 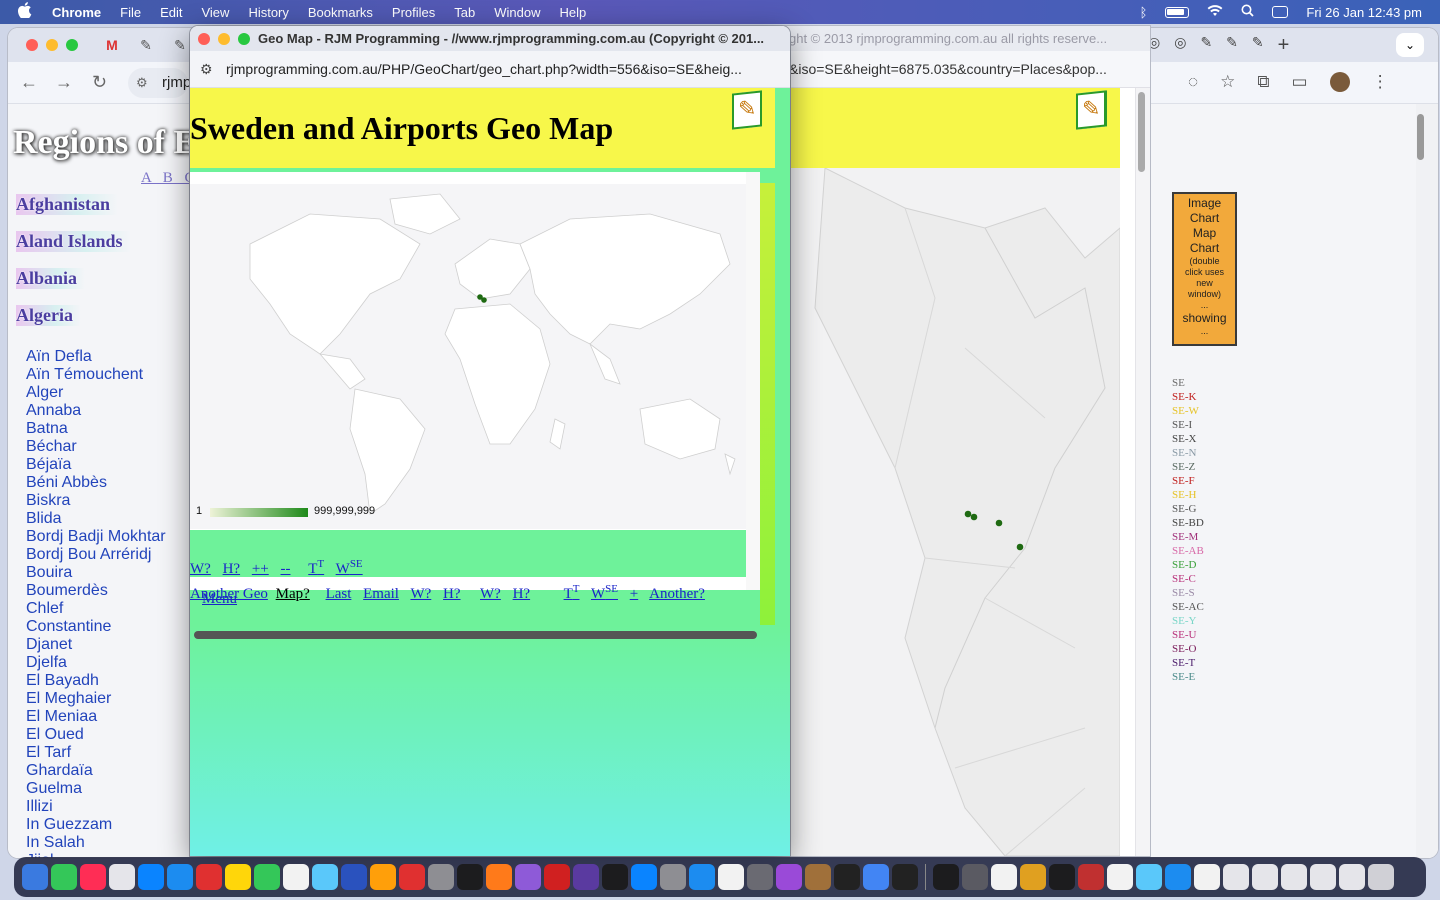 I want to click on width-link: W?, so click(x=420, y=594).